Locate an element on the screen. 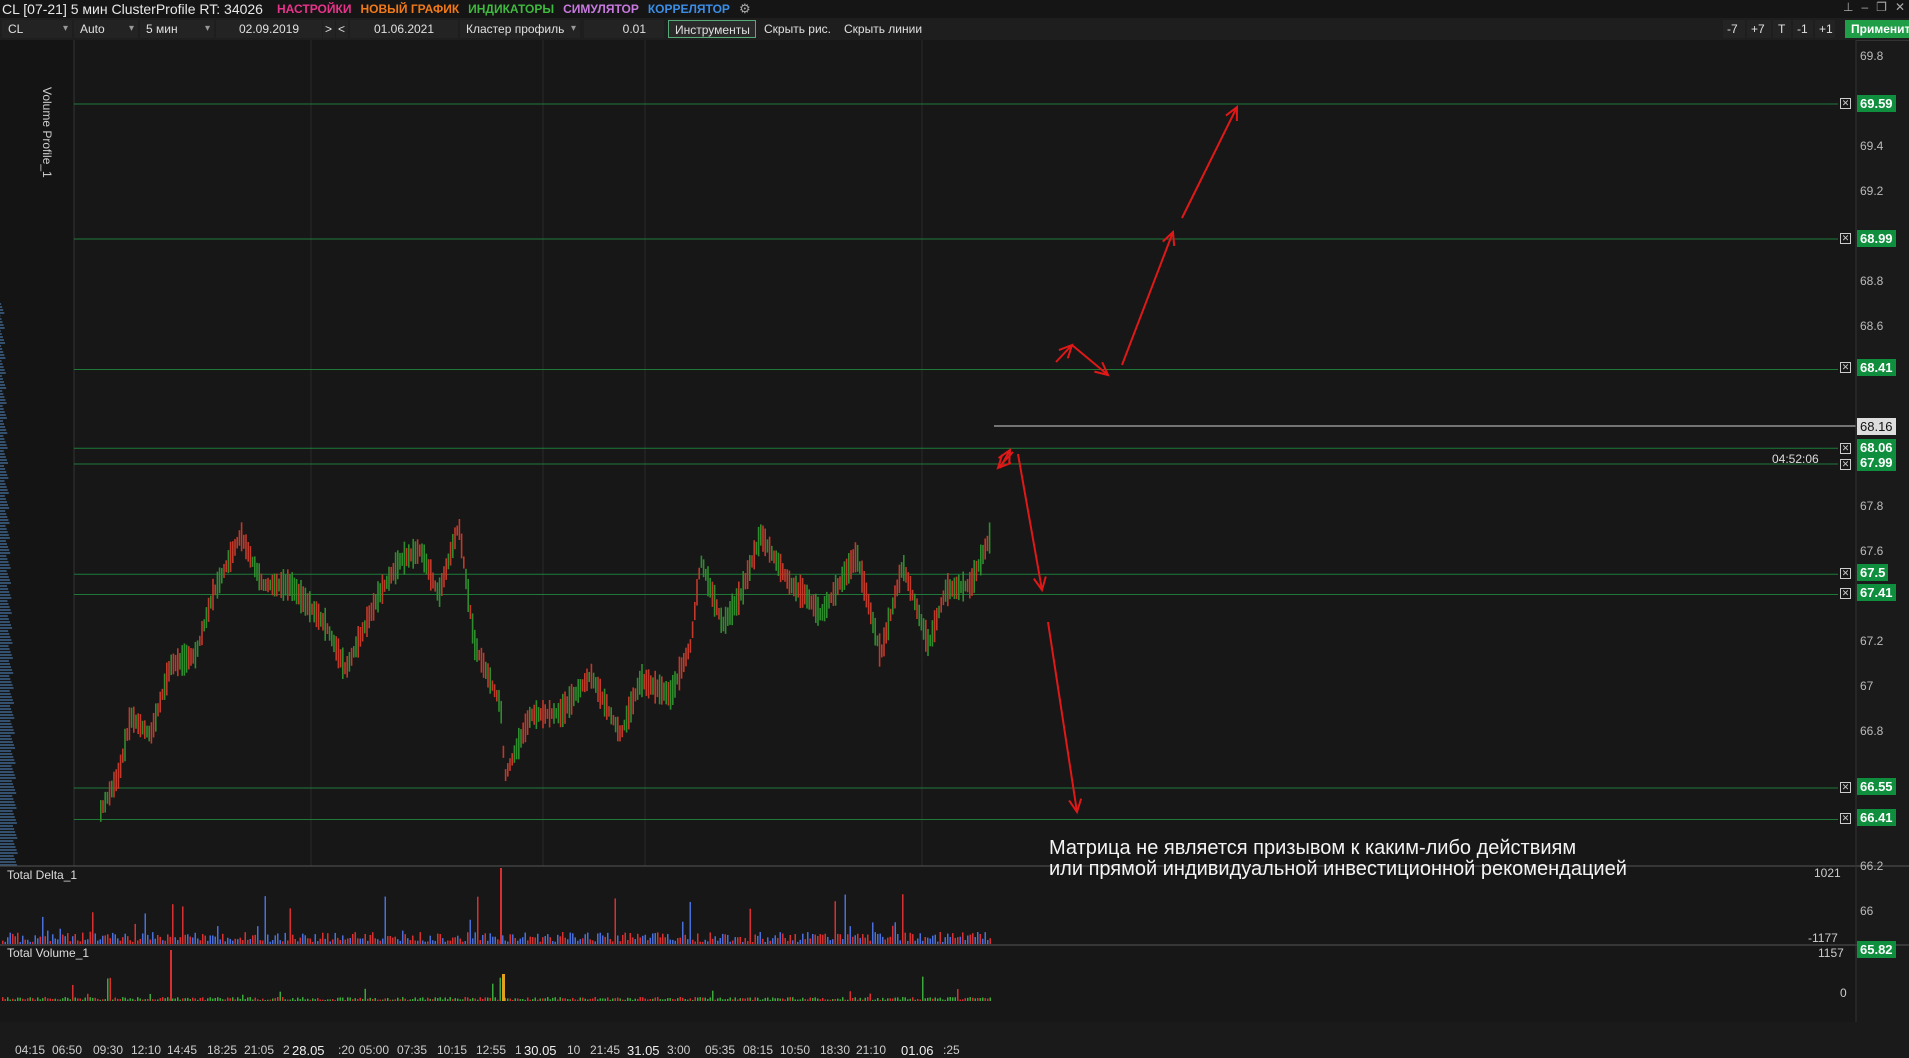 This screenshot has height=1058, width=1909. pin-icon: ⊥ is located at coordinates (1848, 7).